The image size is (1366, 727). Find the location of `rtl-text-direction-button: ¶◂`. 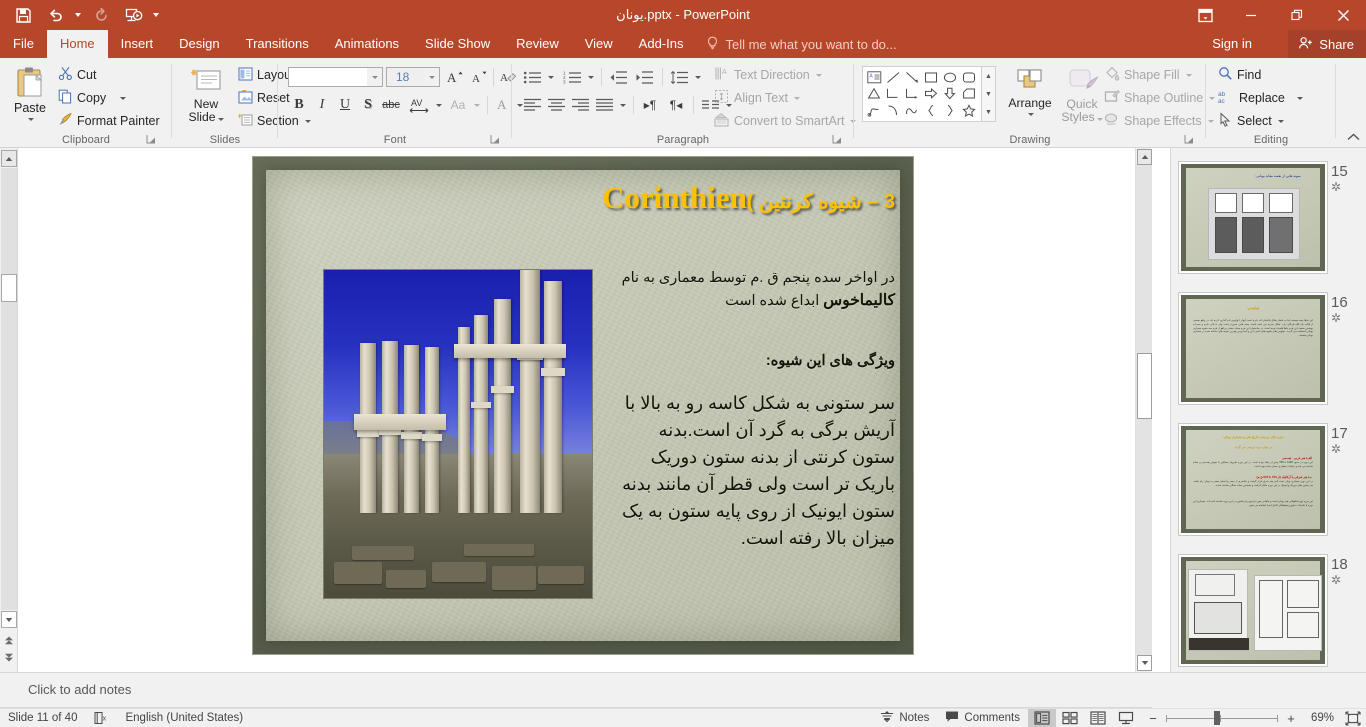

rtl-text-direction-button: ¶◂ is located at coordinates (676, 105).